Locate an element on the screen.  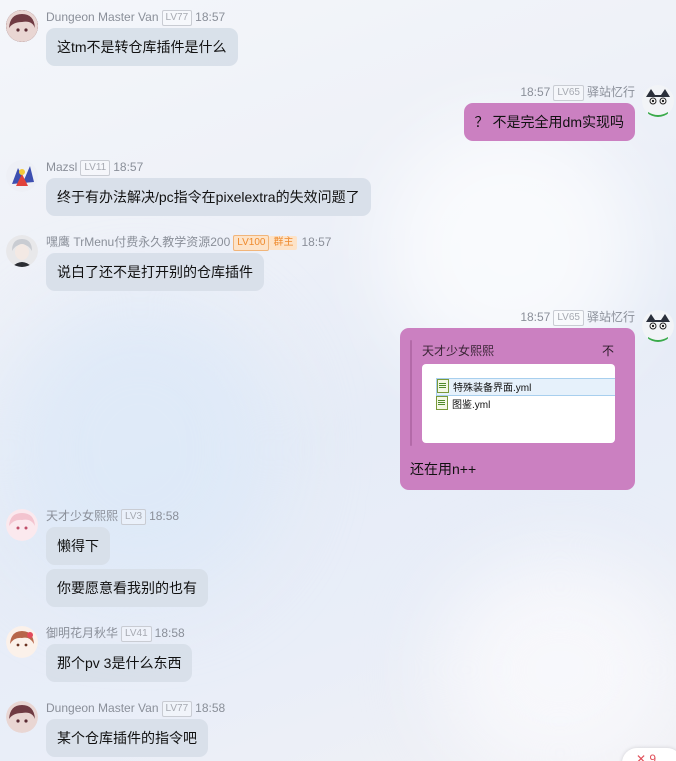
message-bubble: 终于有办法解决/pc指令在pixelextra的失效问题了 is located at coordinates (208, 197).